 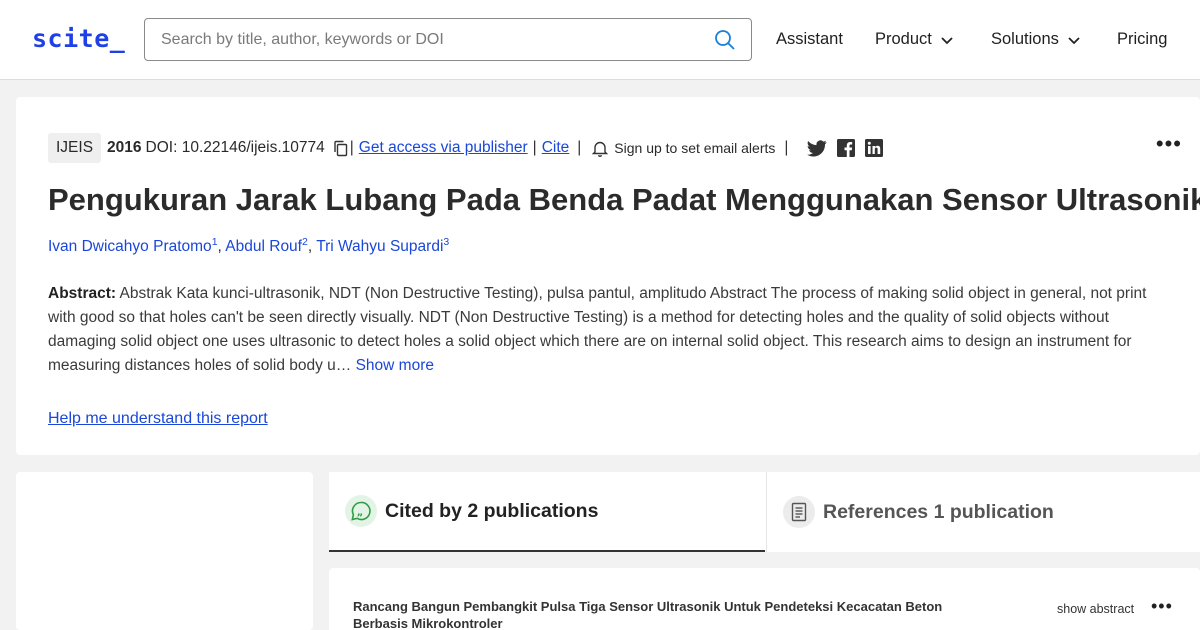 I want to click on linkedin-icon, so click(x=874, y=148).